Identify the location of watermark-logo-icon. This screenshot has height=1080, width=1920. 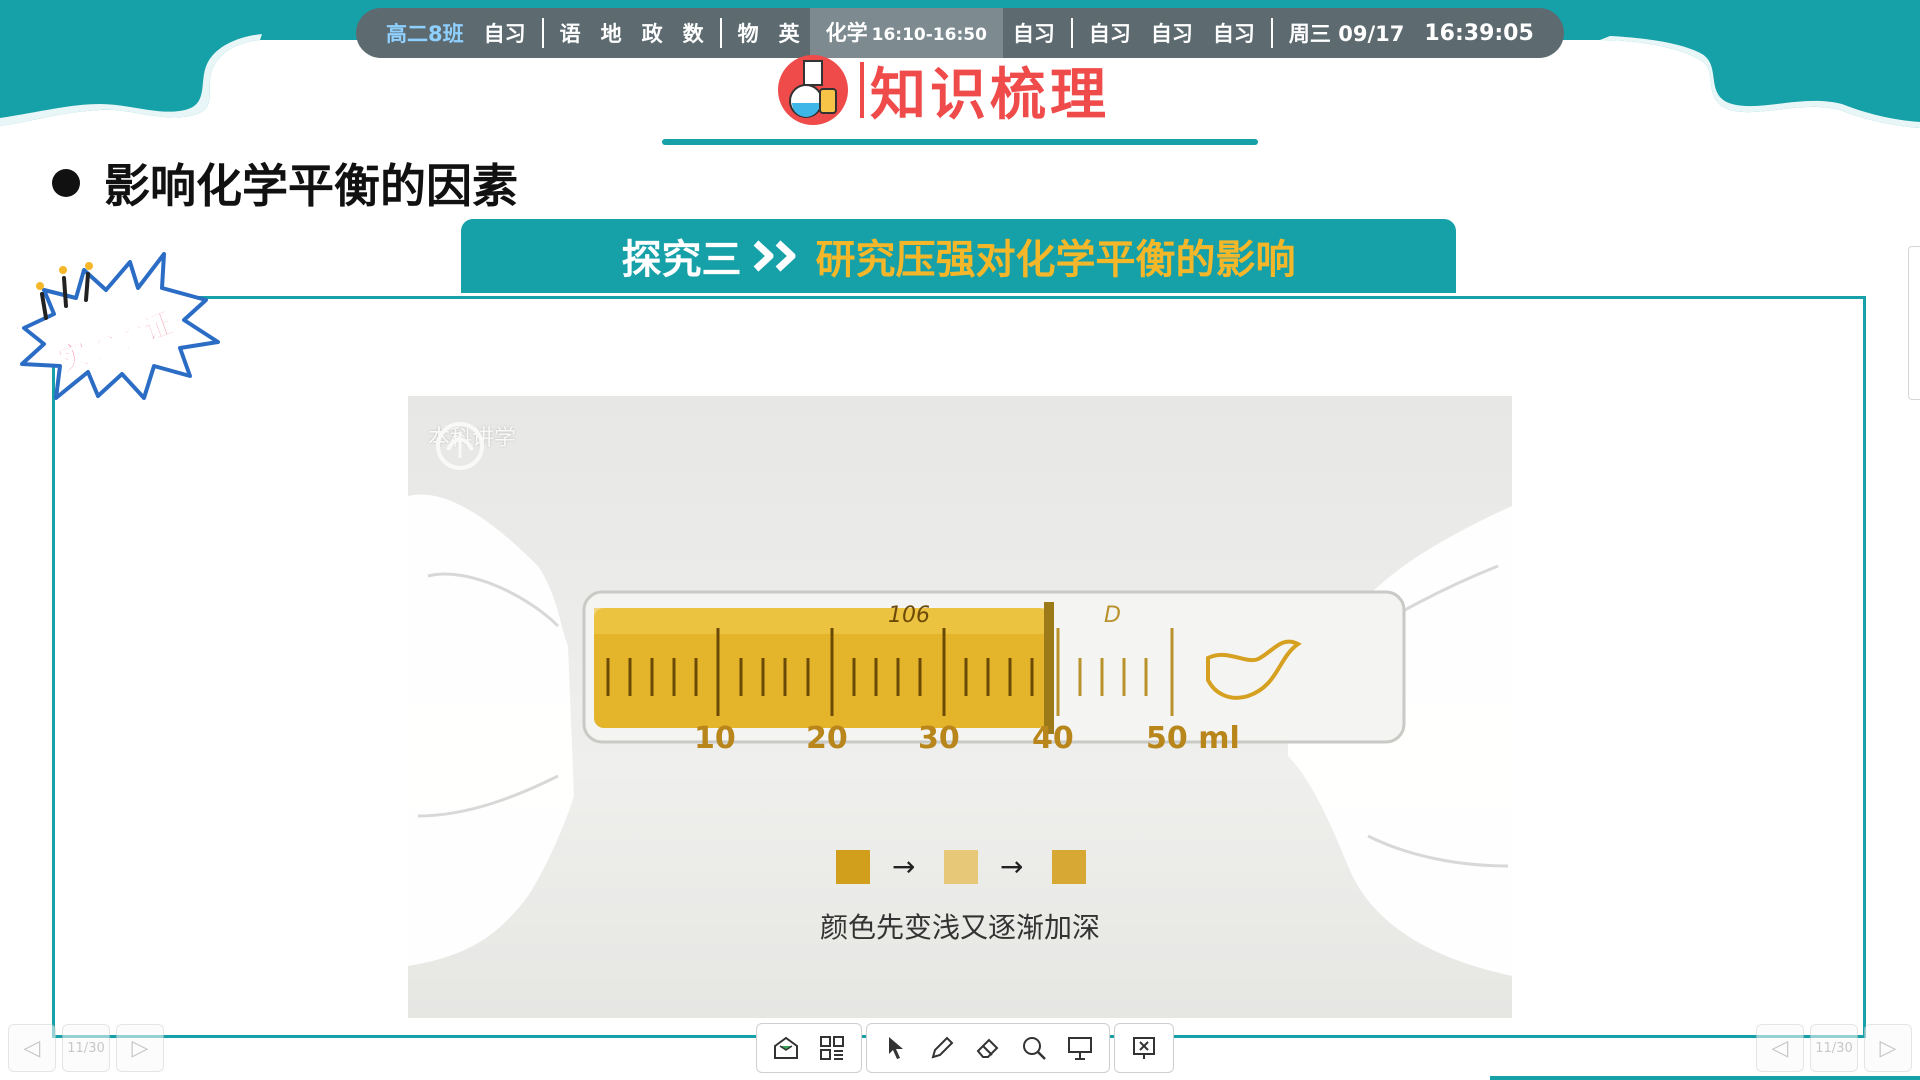
(460, 446).